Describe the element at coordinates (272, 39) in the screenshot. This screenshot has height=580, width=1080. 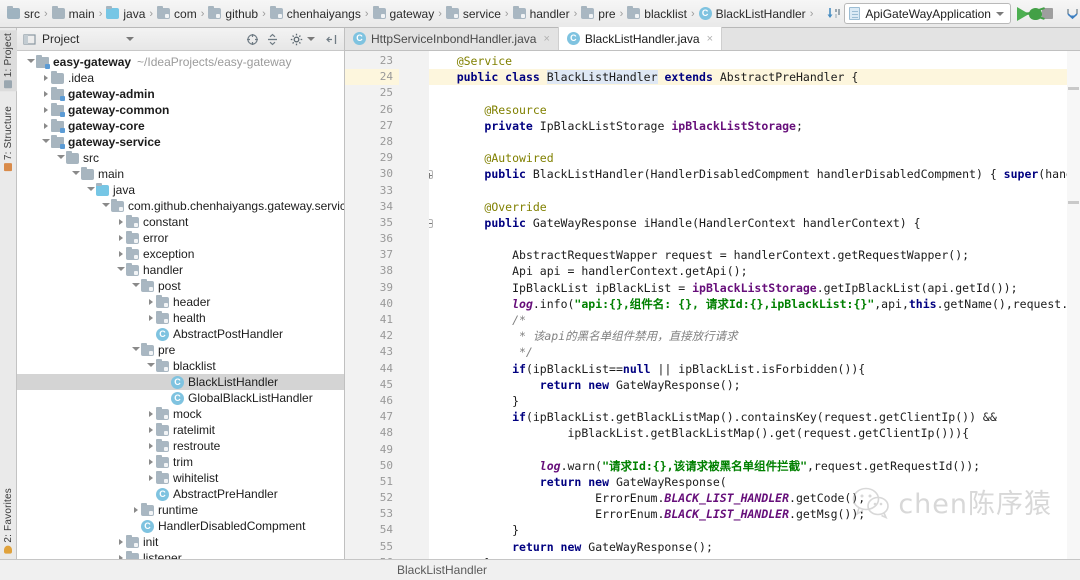
I see `collapse-all-icon` at that location.